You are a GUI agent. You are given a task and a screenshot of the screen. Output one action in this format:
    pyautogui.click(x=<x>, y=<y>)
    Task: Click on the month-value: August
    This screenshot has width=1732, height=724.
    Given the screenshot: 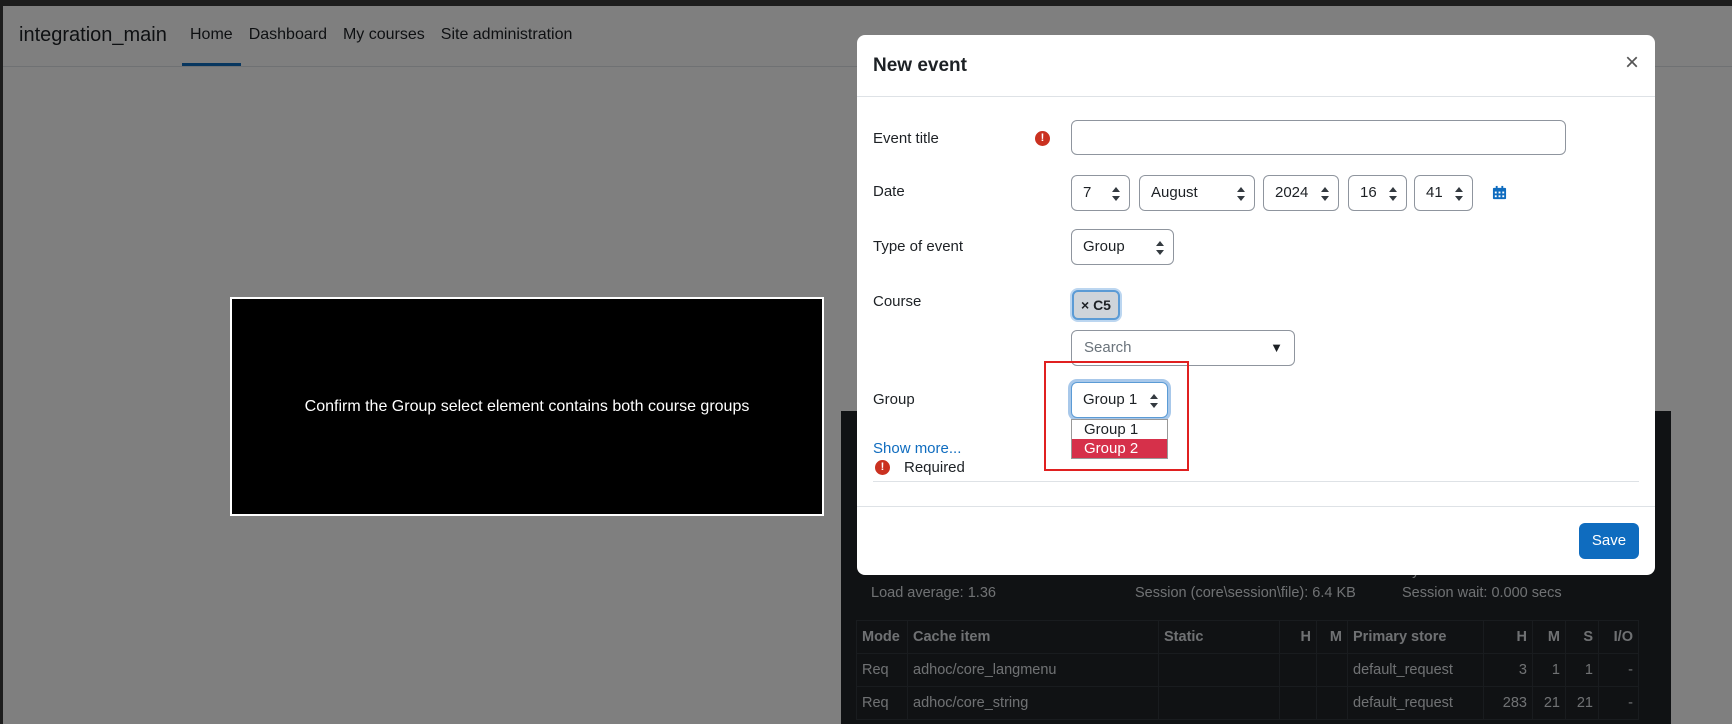 What is the action you would take?
    pyautogui.click(x=1174, y=192)
    